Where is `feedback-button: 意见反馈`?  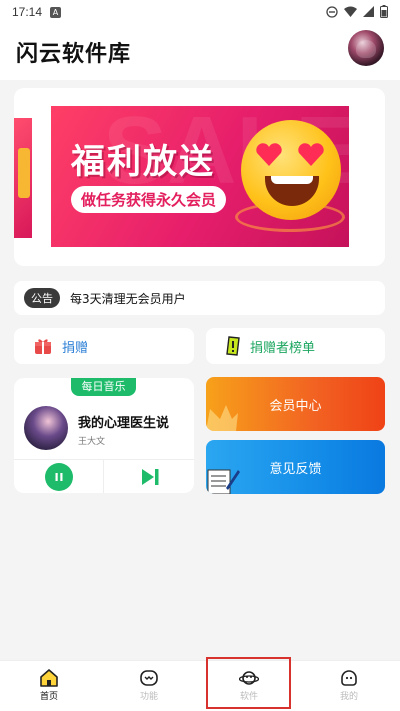 feedback-button: 意见反馈 is located at coordinates (295, 467).